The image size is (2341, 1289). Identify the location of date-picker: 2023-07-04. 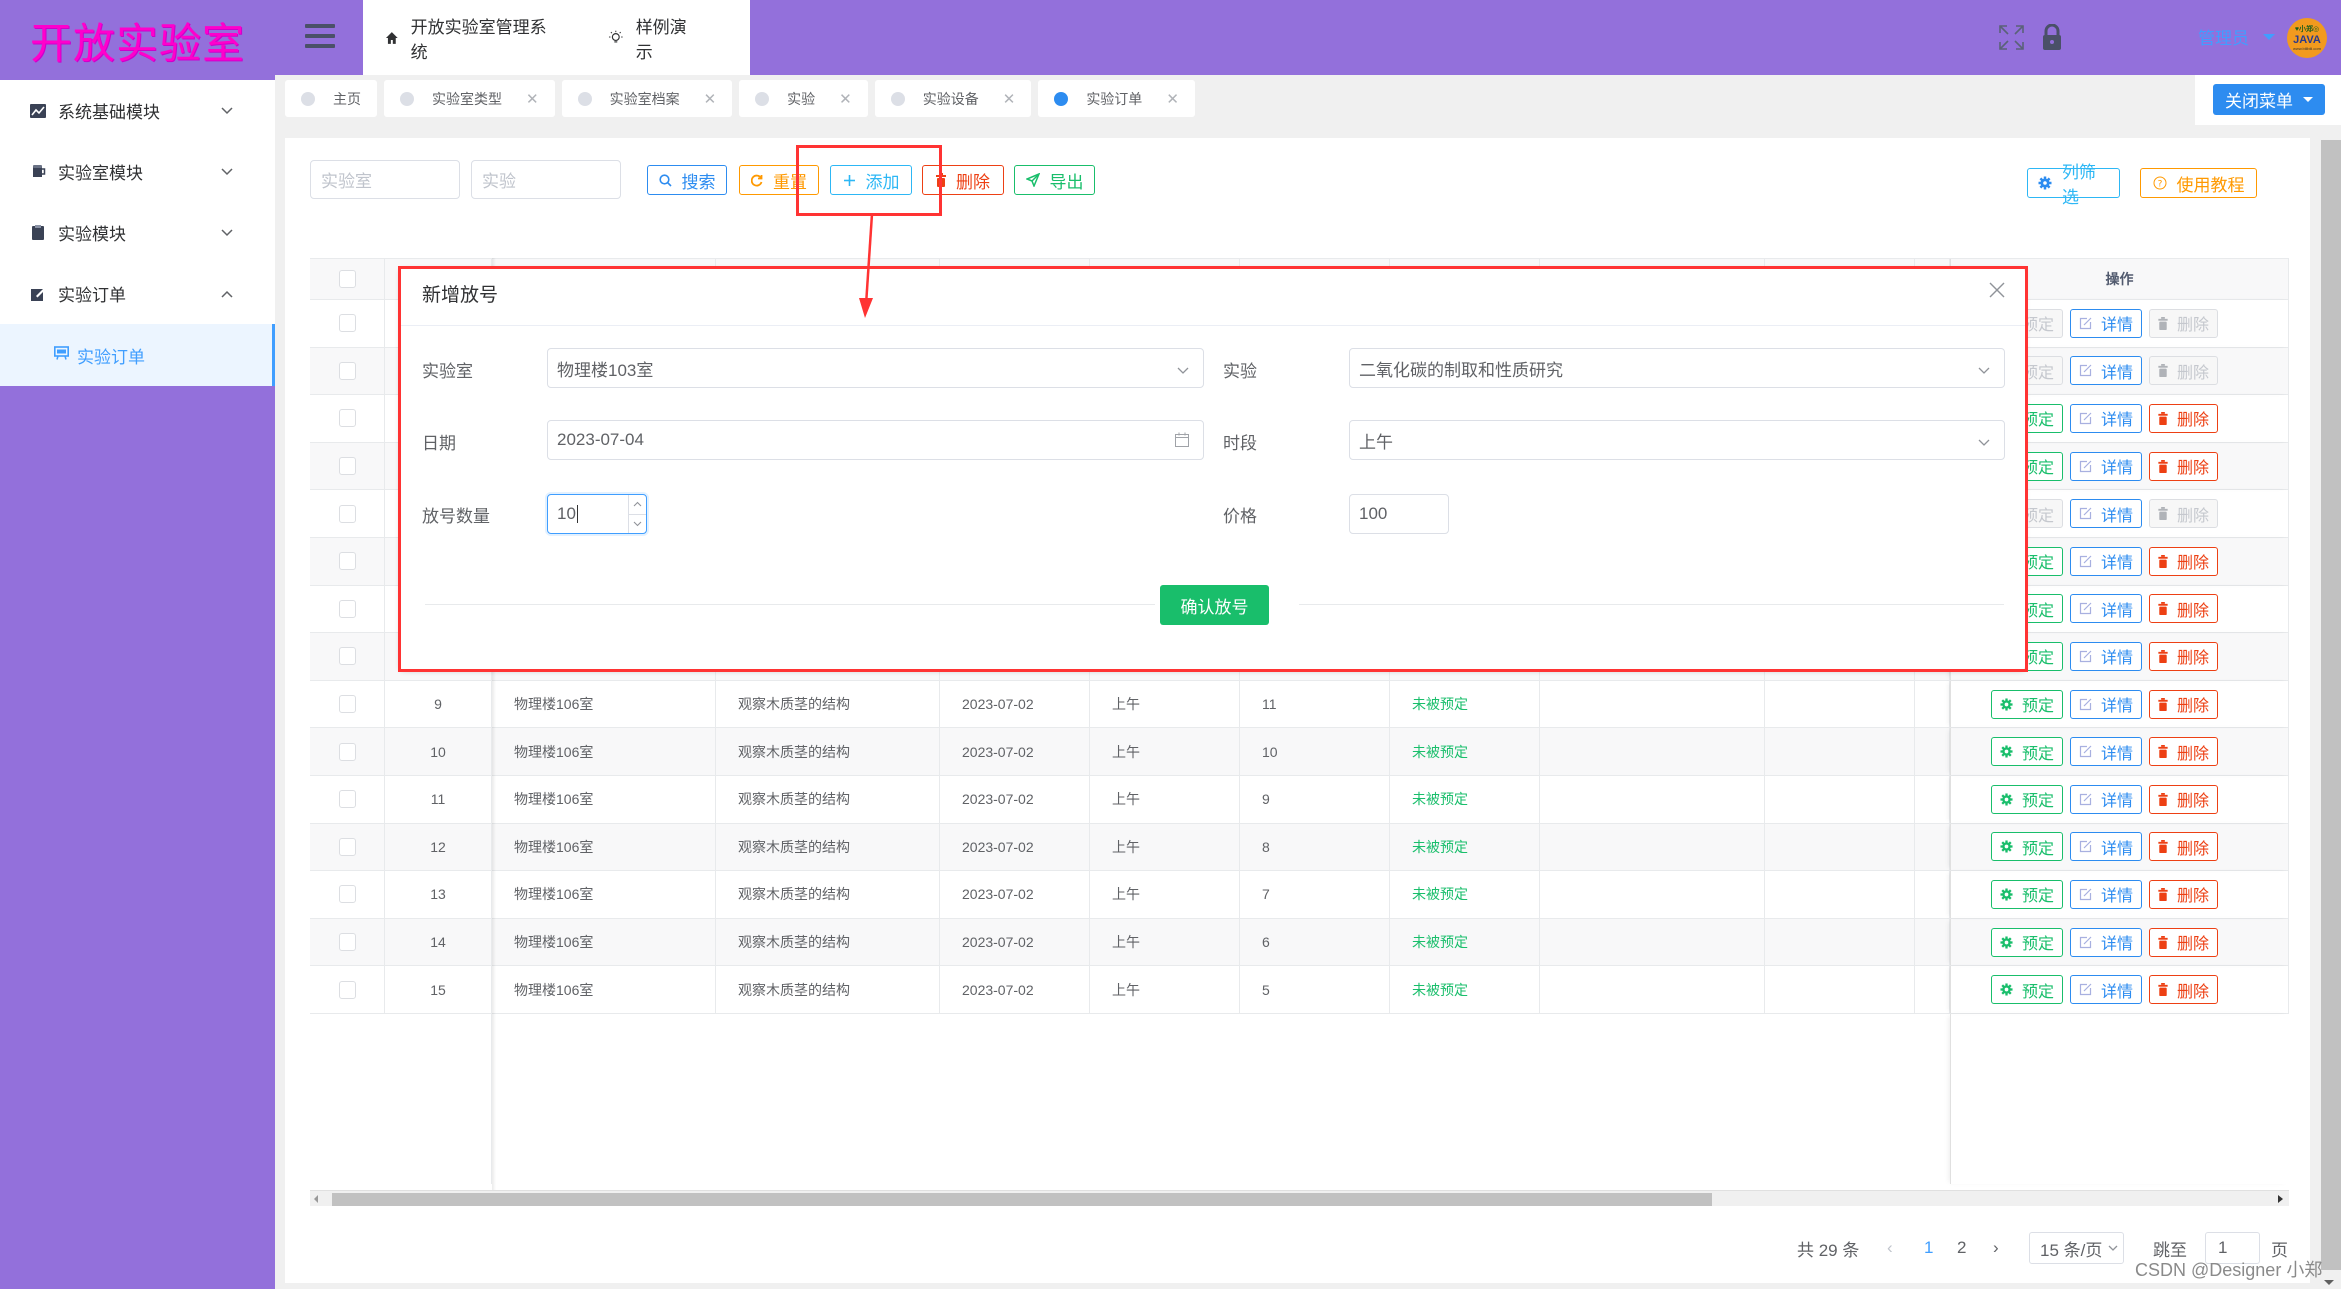
(875, 440).